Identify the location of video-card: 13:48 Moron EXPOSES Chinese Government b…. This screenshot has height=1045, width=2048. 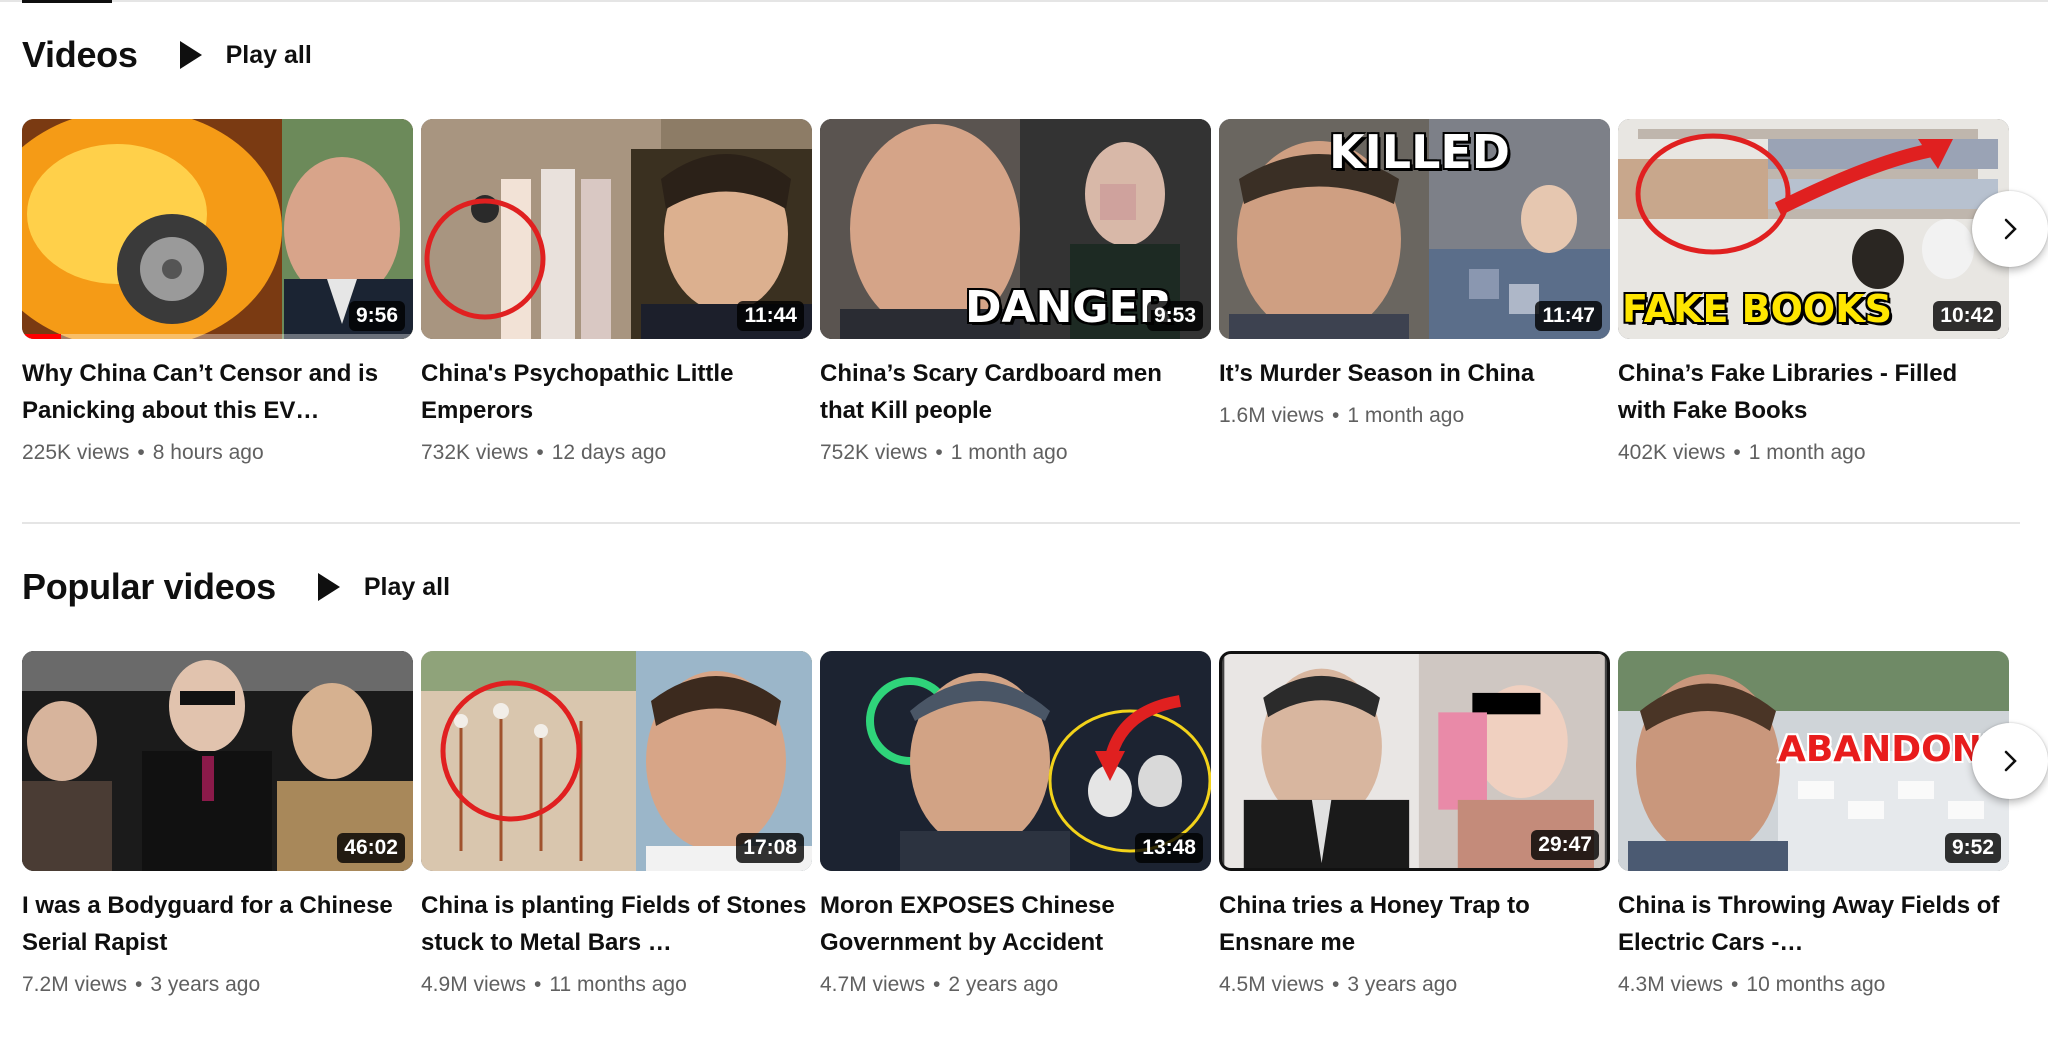
(1015, 824).